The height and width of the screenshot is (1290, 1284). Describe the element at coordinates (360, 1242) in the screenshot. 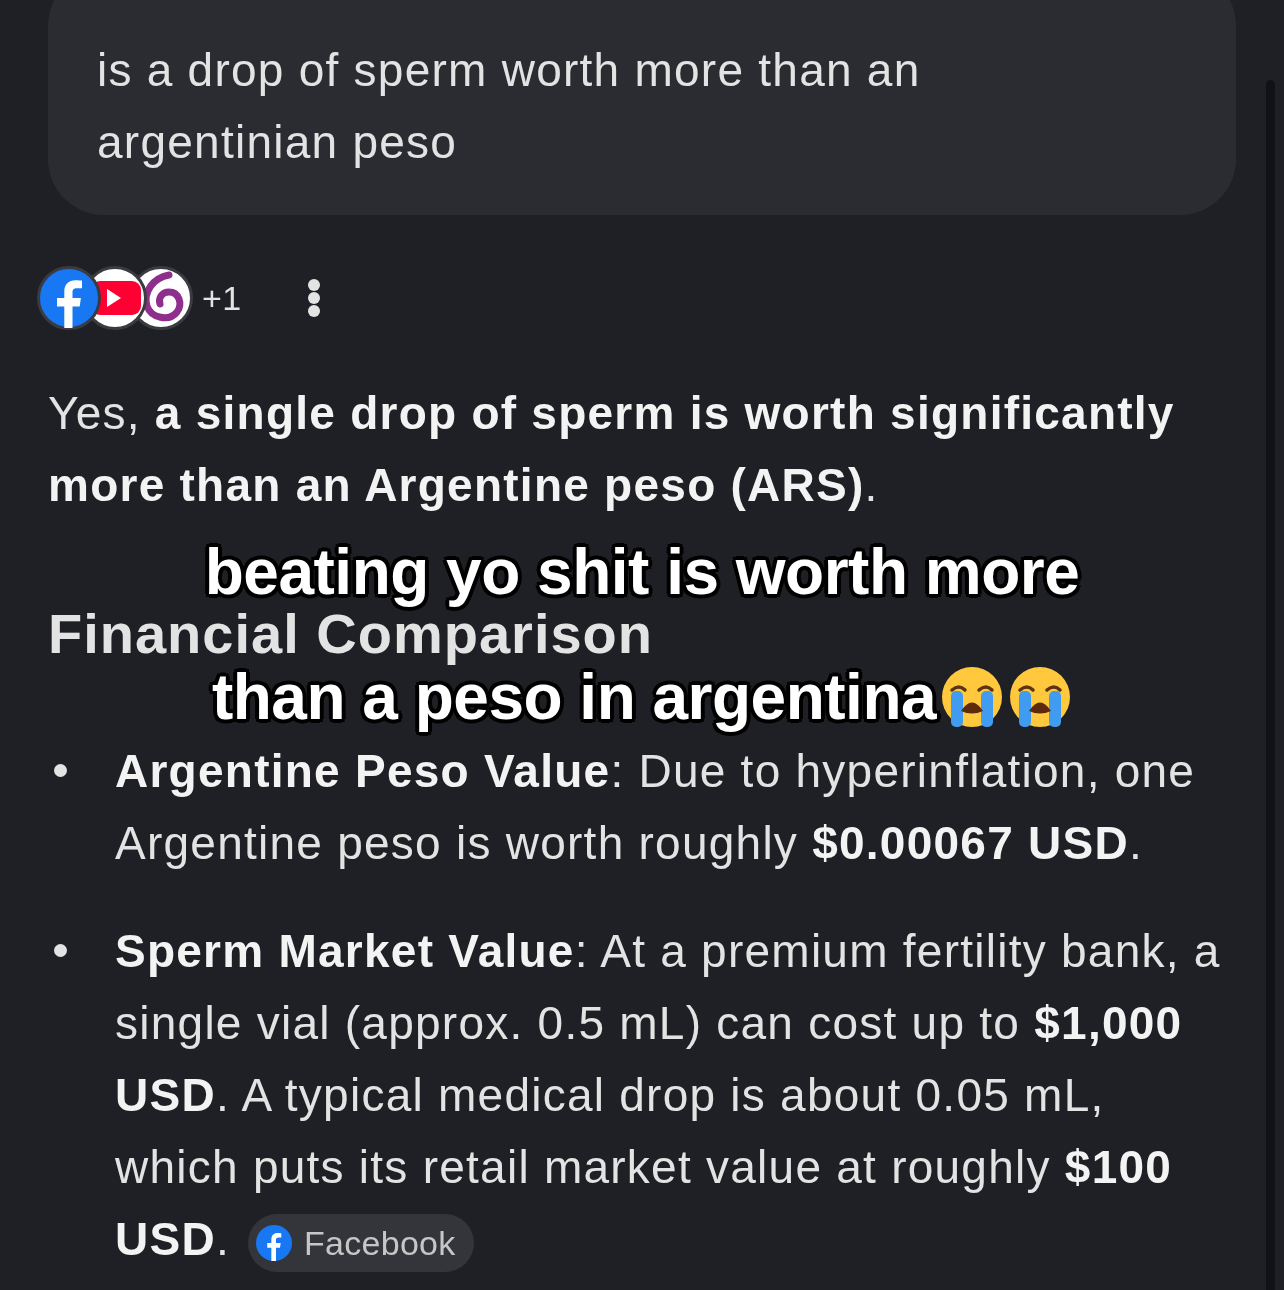

I see `source-chip: Facebook` at that location.